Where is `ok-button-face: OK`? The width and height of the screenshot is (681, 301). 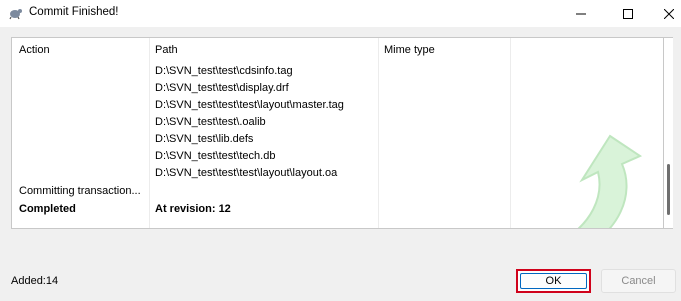 ok-button-face: OK is located at coordinates (553, 281).